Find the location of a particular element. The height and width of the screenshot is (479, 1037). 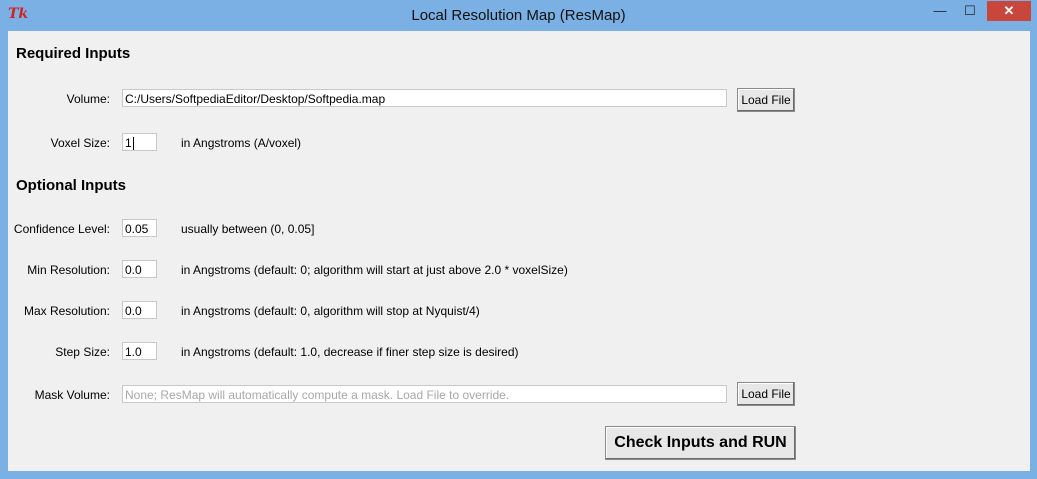

confidence-level-hint: usually between (0, 0.05] is located at coordinates (248, 229).